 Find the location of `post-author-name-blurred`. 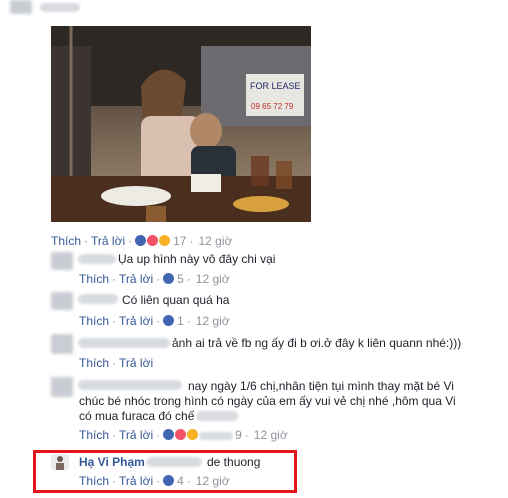

post-author-name-blurred is located at coordinates (60, 7).